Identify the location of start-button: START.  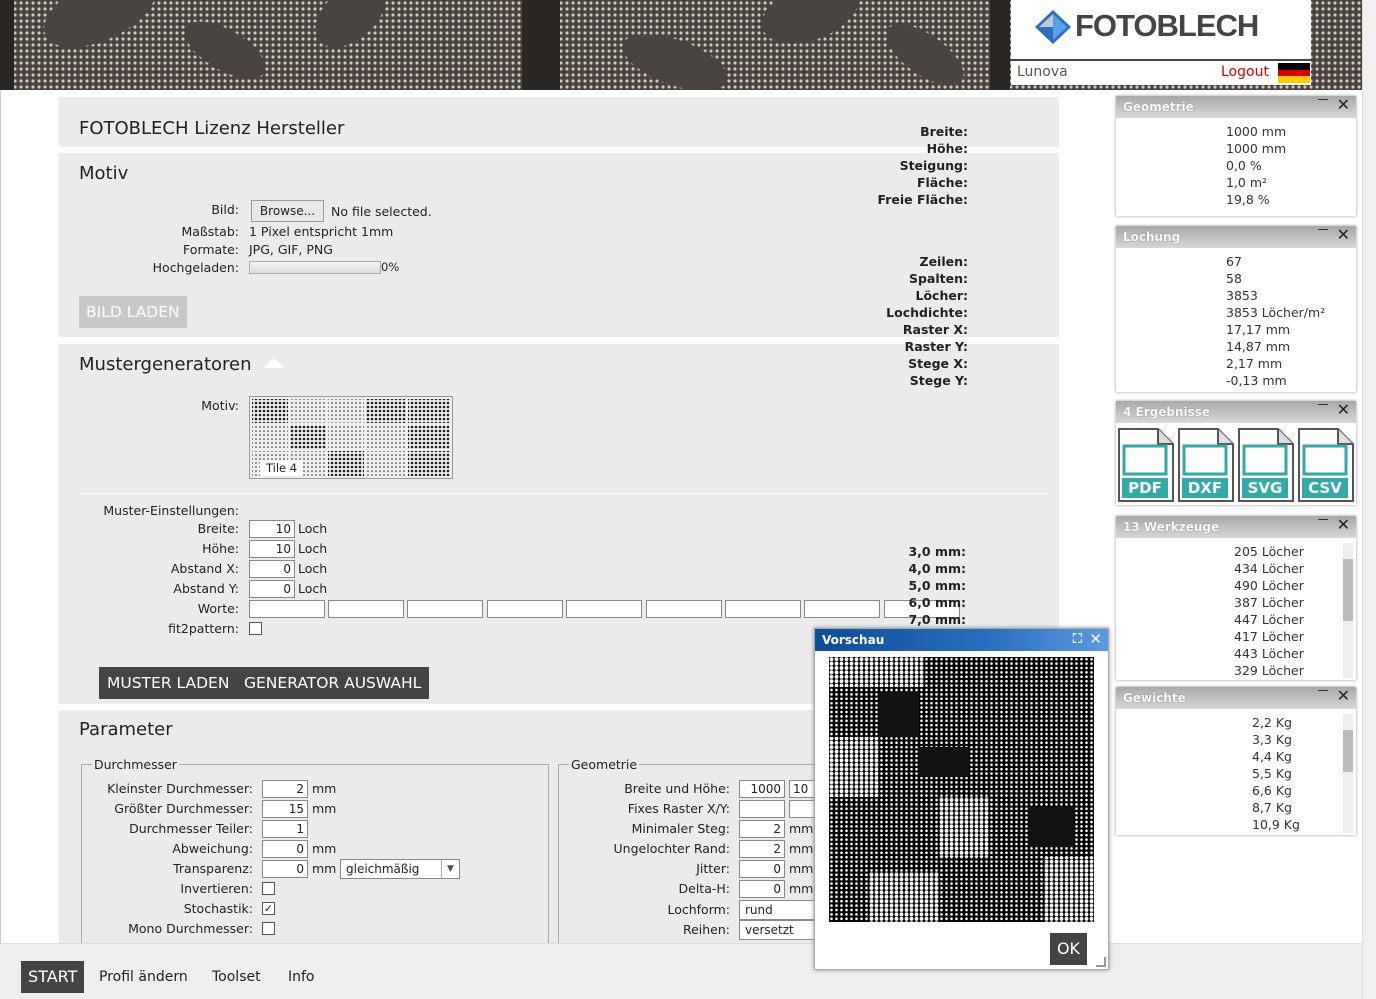
(53, 977).